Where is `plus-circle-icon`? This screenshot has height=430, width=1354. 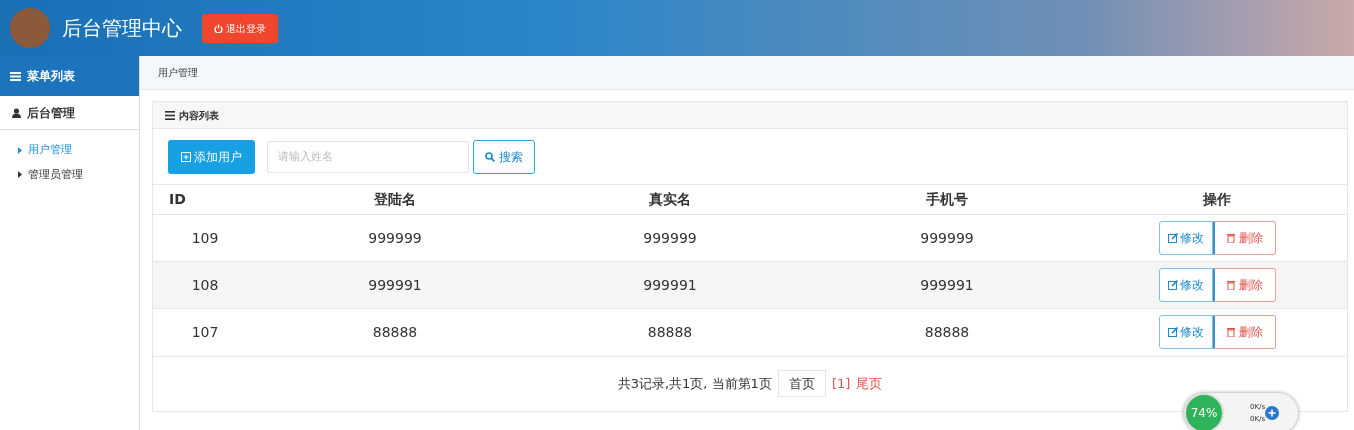 plus-circle-icon is located at coordinates (1272, 413).